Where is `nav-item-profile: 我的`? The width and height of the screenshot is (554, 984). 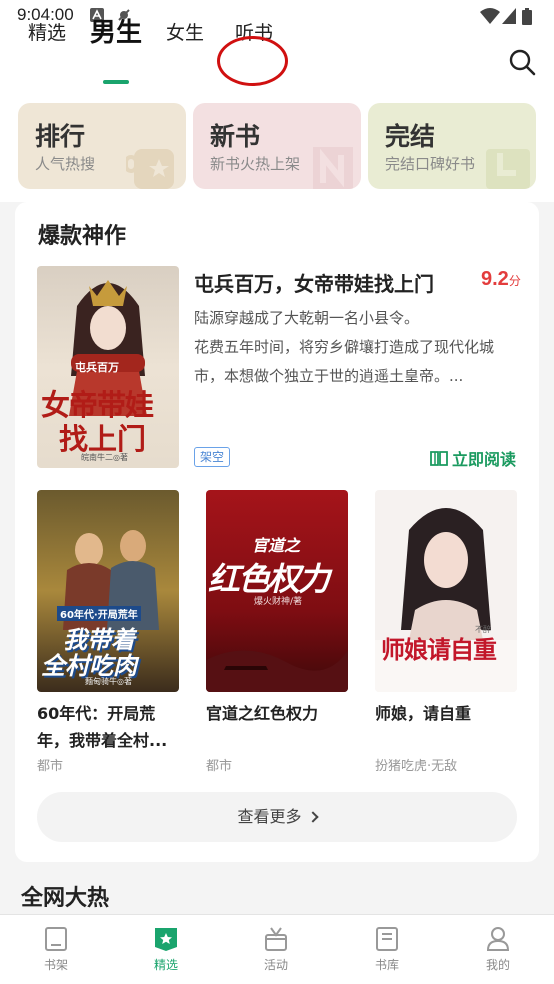
nav-item-profile: 我的 is located at coordinates (498, 949).